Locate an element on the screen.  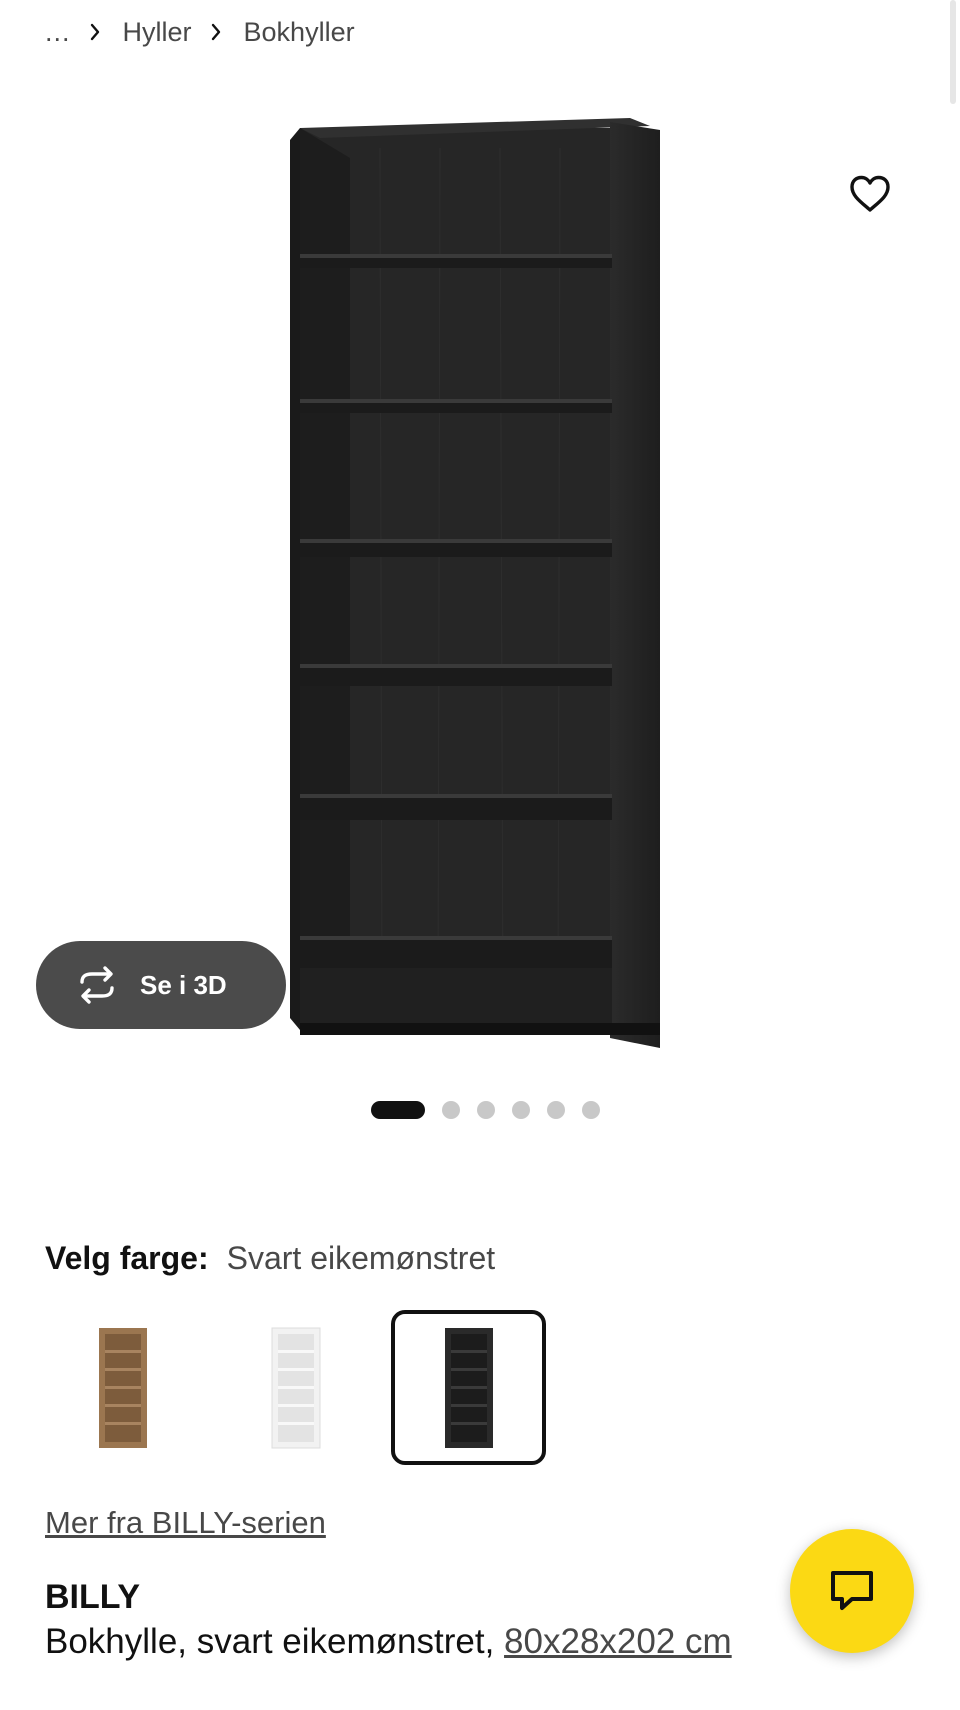
breadcrumb-item-hyller: Hyller is located at coordinates (157, 32).